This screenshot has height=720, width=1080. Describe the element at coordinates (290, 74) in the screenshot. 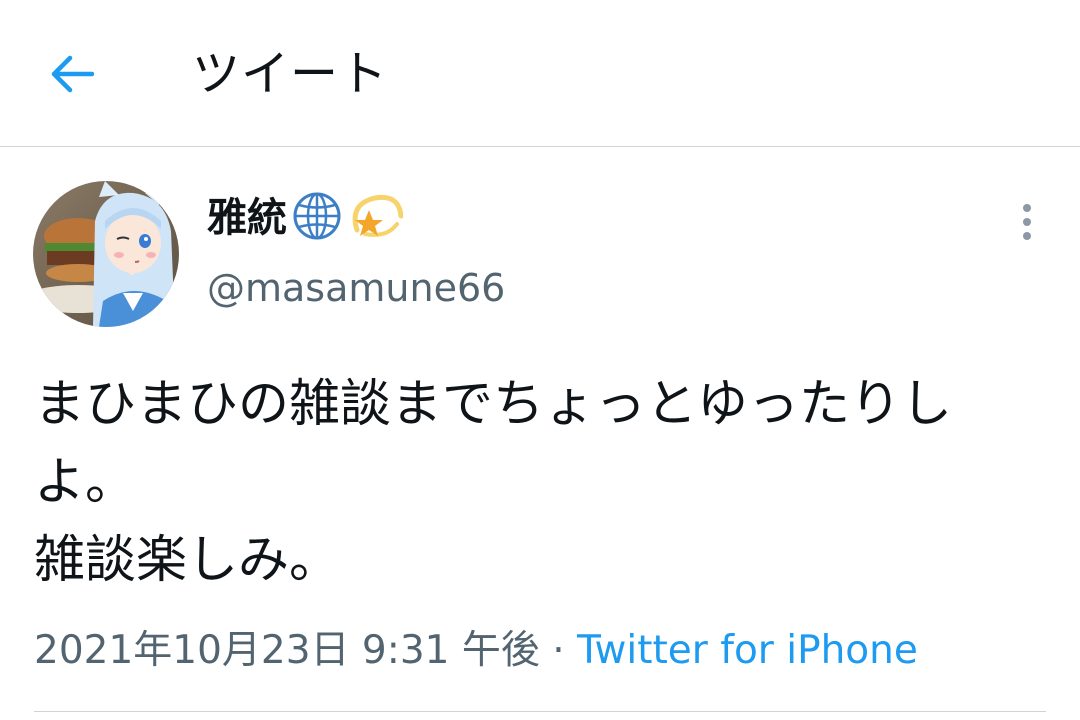

I see `page-title: ツイート` at that location.